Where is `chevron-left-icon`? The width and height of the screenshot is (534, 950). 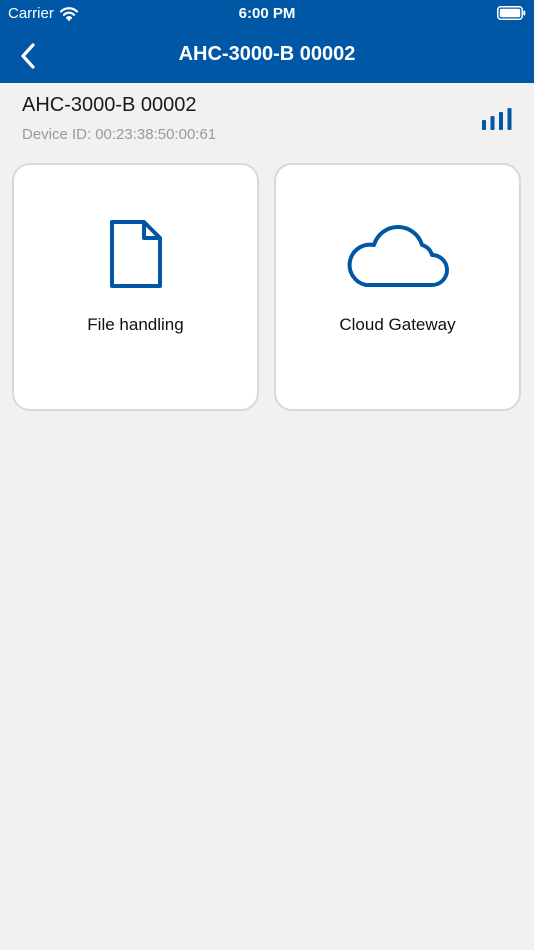 chevron-left-icon is located at coordinates (28, 55).